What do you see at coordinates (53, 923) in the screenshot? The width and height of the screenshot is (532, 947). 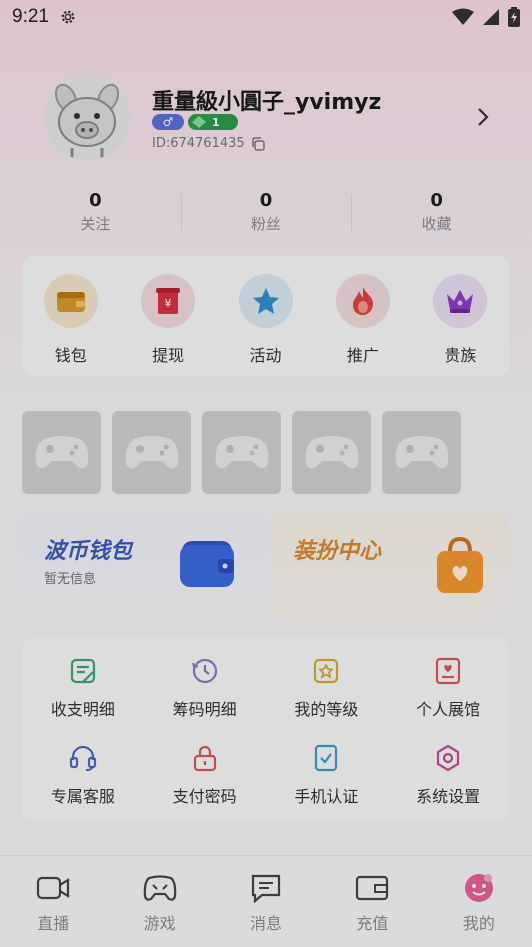 I see `tab-label: 直播` at bounding box center [53, 923].